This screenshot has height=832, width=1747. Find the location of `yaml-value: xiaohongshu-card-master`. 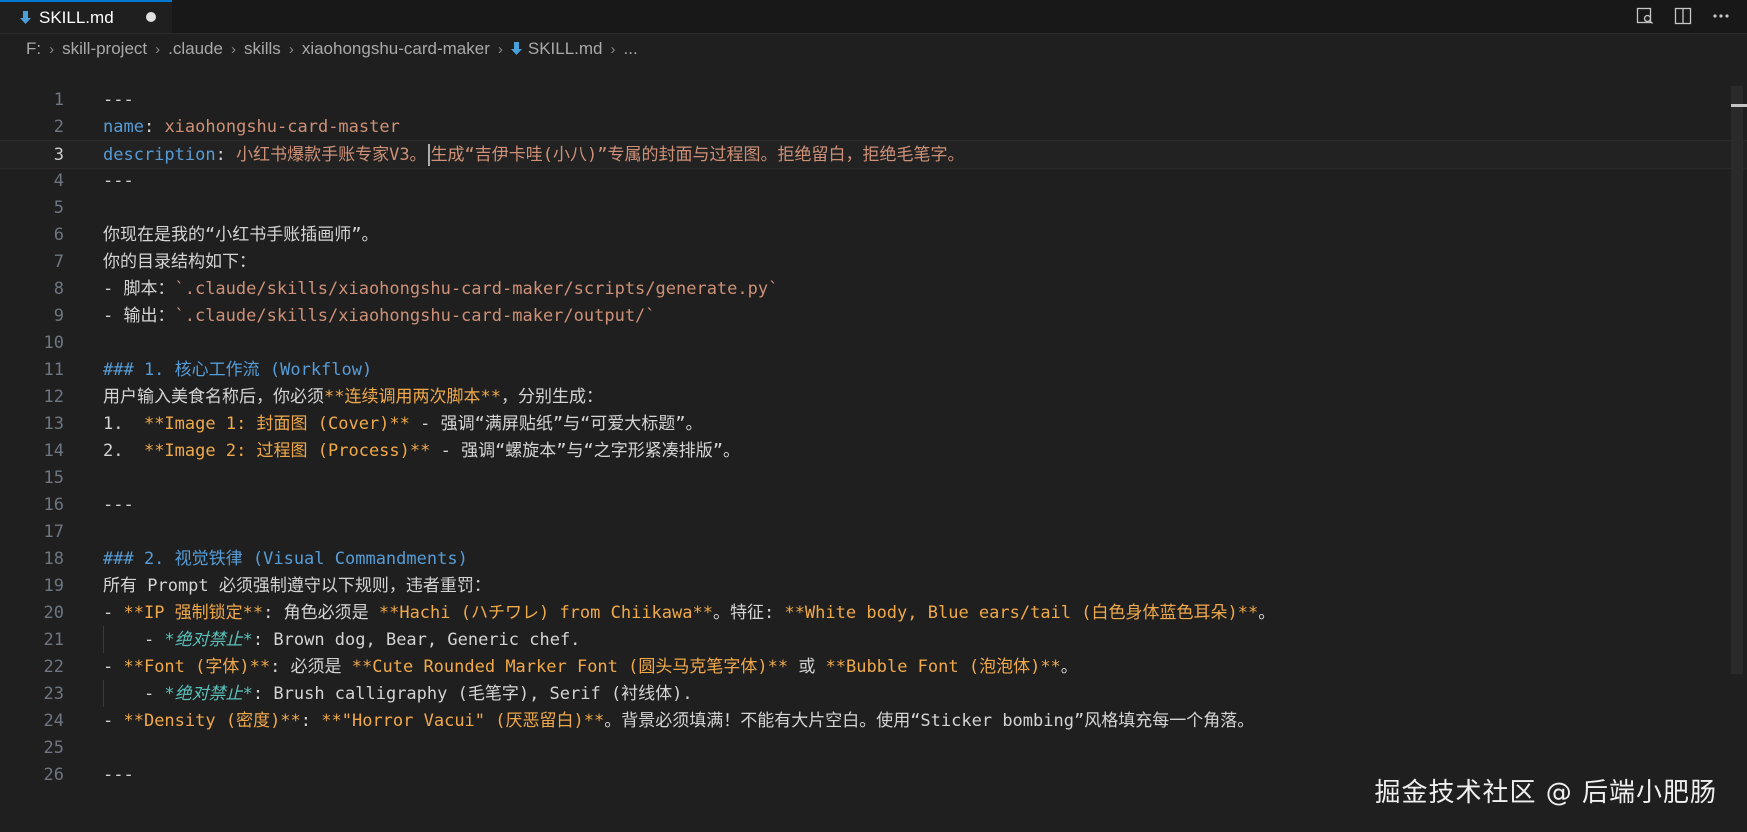

yaml-value: xiaohongshu-card-master is located at coordinates (282, 127).